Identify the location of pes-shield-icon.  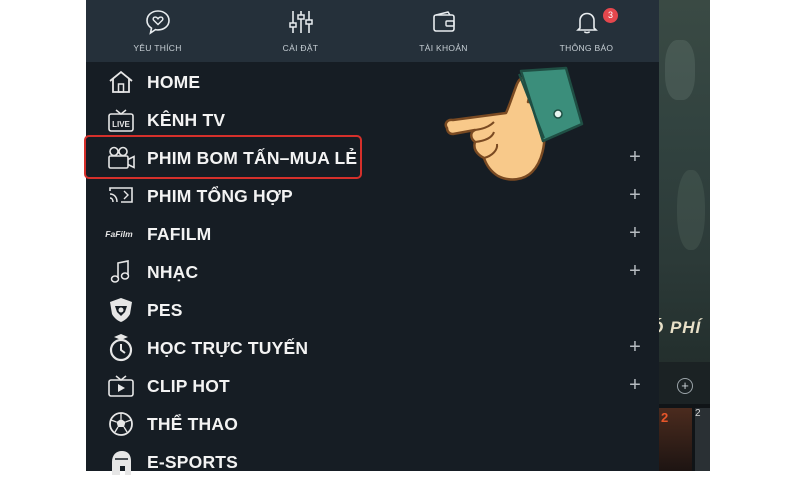
(121, 310).